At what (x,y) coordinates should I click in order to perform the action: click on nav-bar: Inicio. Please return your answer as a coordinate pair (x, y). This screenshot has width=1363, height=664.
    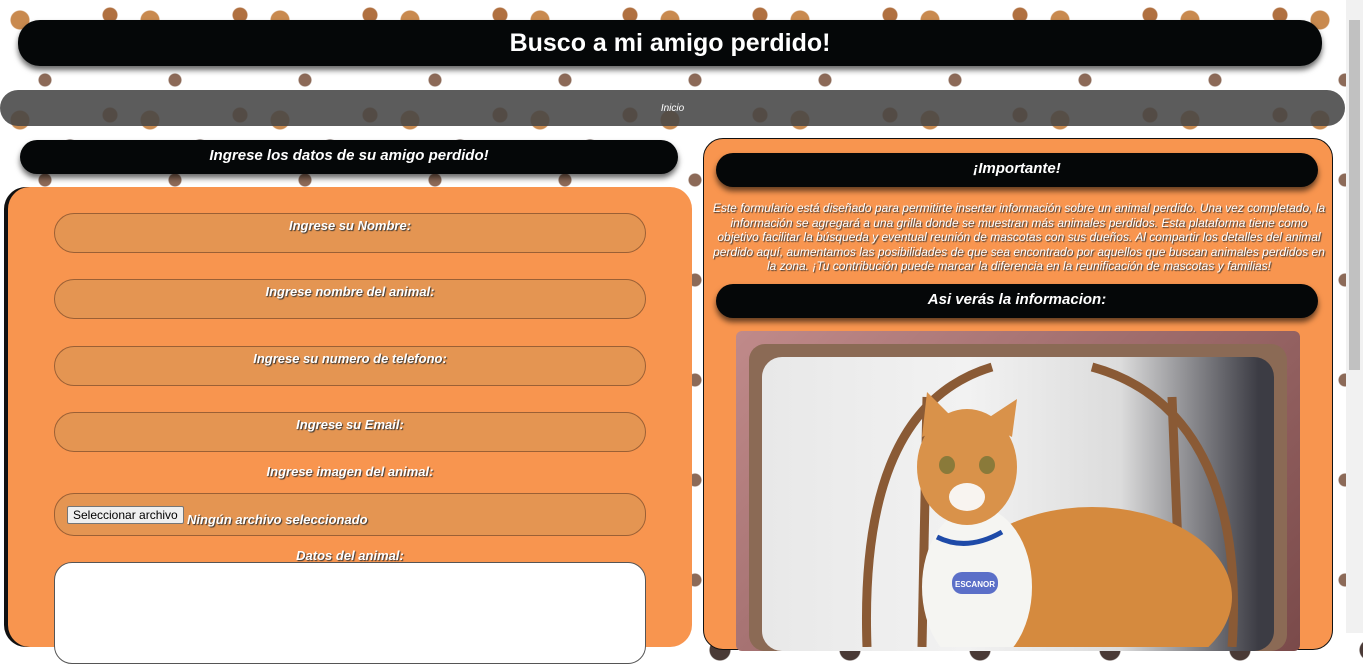
    Looking at the image, I should click on (672, 108).